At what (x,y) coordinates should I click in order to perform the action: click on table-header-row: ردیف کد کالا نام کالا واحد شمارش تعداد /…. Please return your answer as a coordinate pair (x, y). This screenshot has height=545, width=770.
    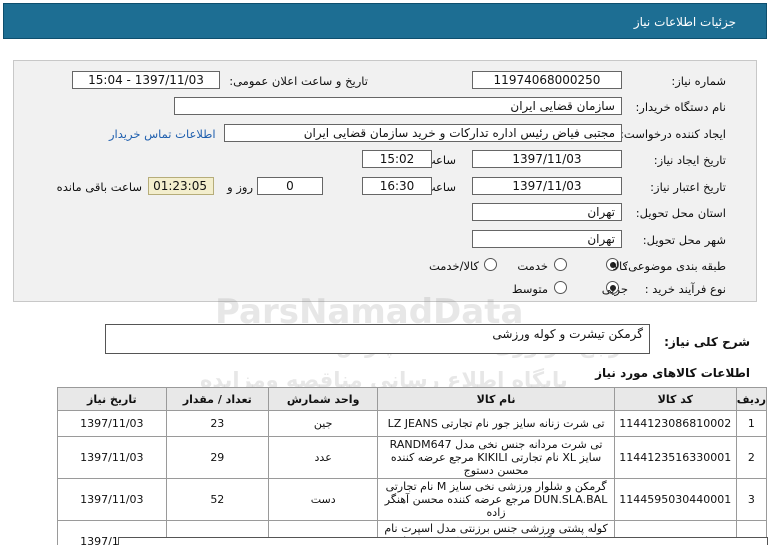
    Looking at the image, I should click on (412, 399).